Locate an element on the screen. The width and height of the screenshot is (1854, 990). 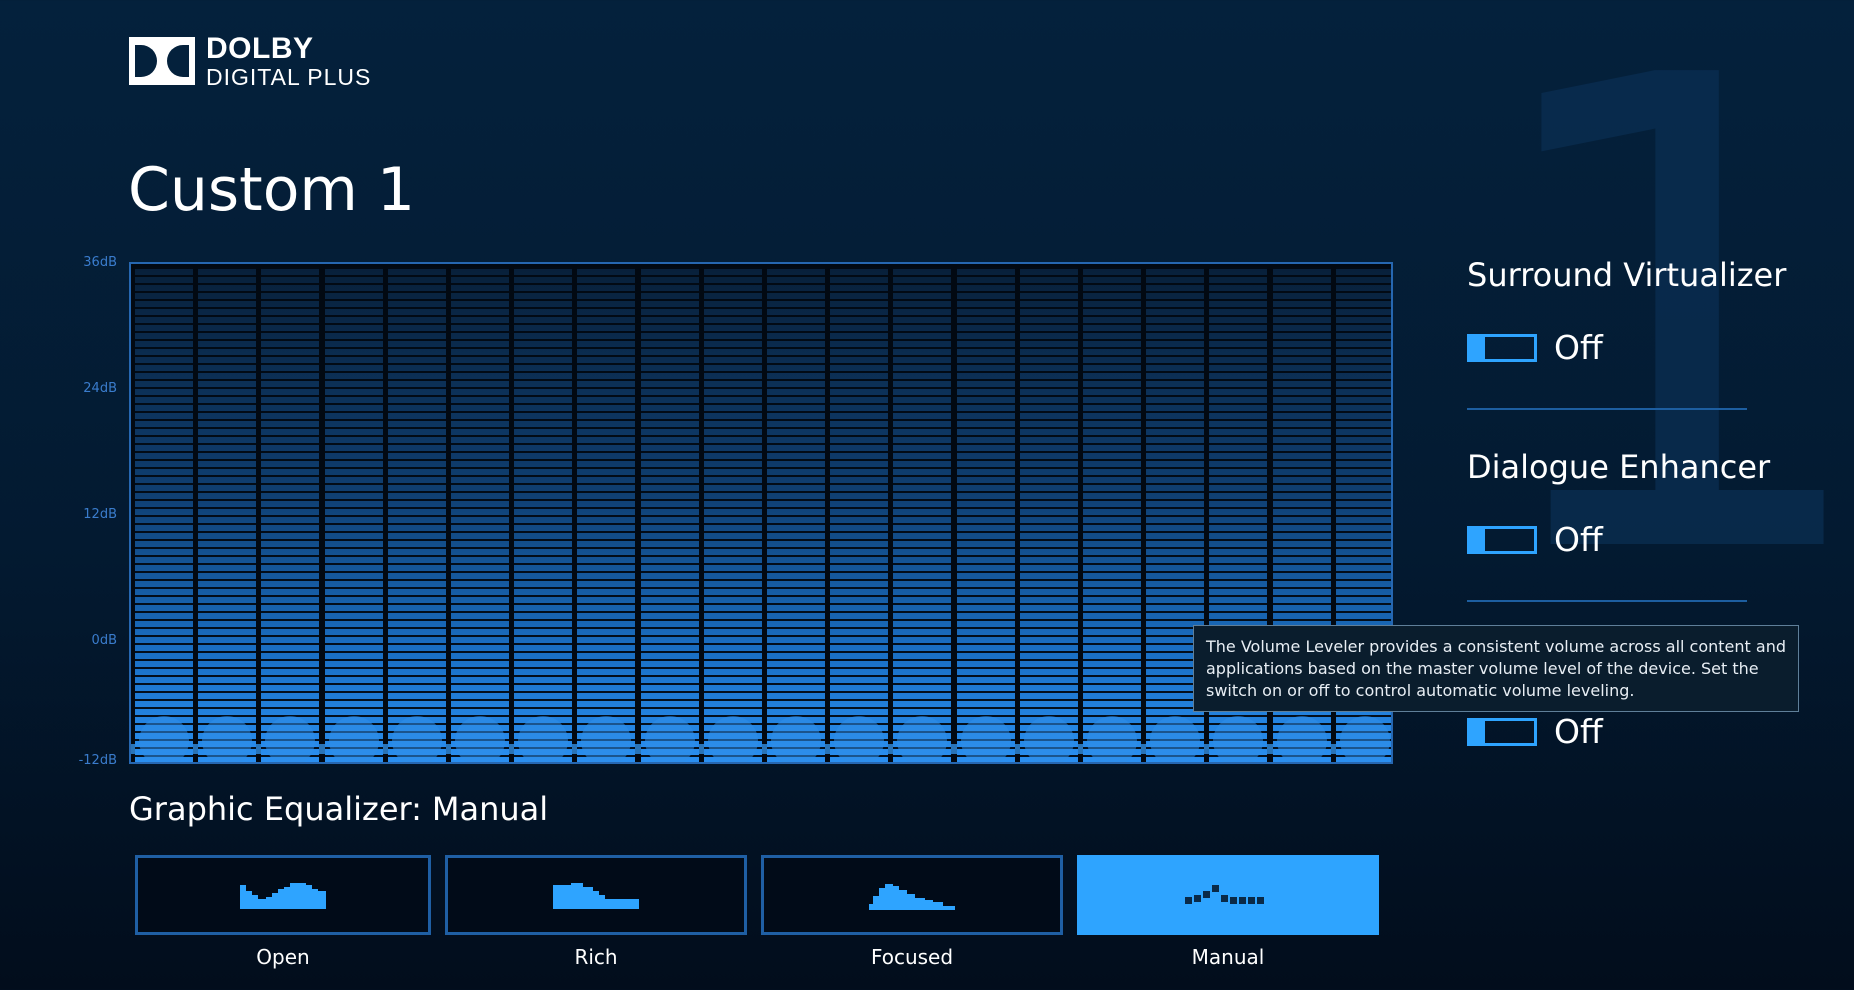
surround-virtualizer-heading: Surround Virtualizer is located at coordinates (1627, 275).